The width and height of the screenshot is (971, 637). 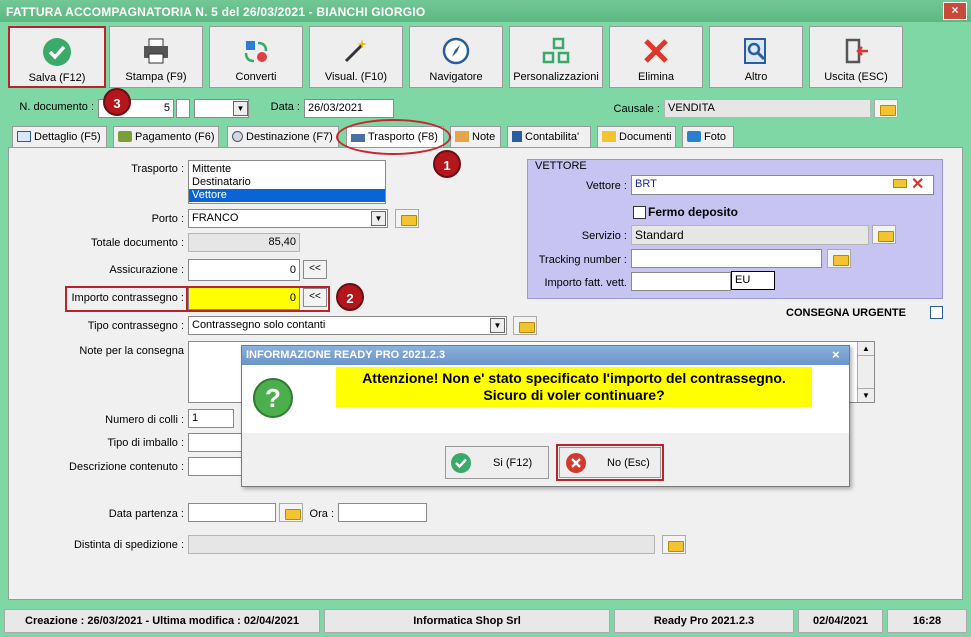 I want to click on dialog-yes-button: Si (F12), so click(x=497, y=462).